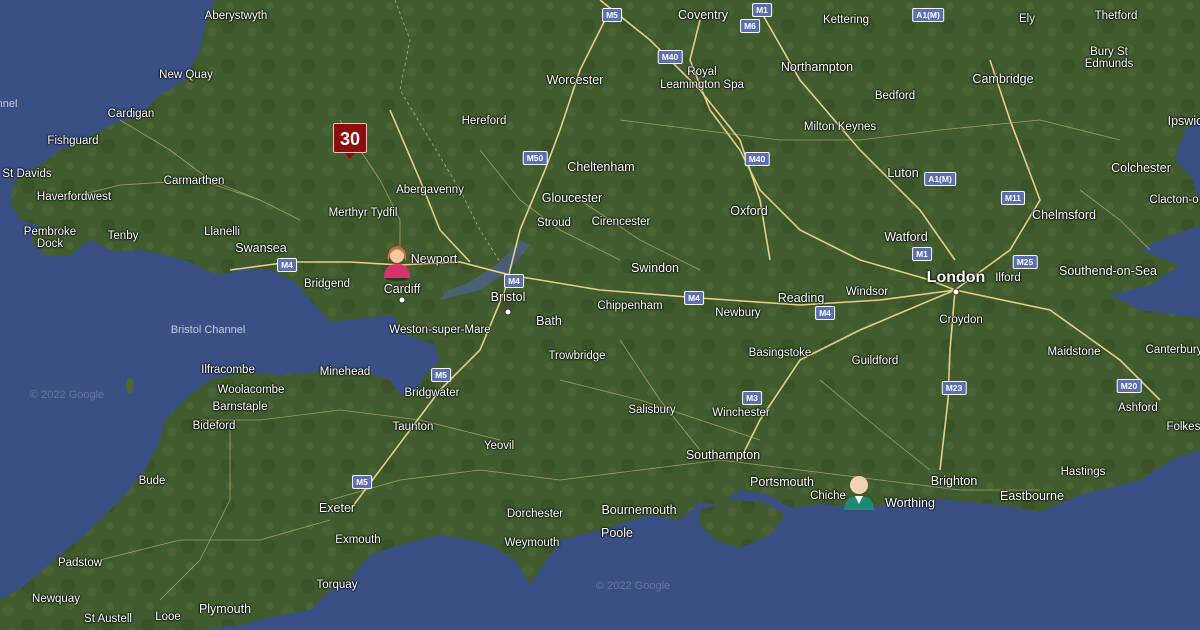 The width and height of the screenshot is (1200, 630). Describe the element at coordinates (1172, 350) in the screenshot. I see `place-label: Canterbury` at that location.